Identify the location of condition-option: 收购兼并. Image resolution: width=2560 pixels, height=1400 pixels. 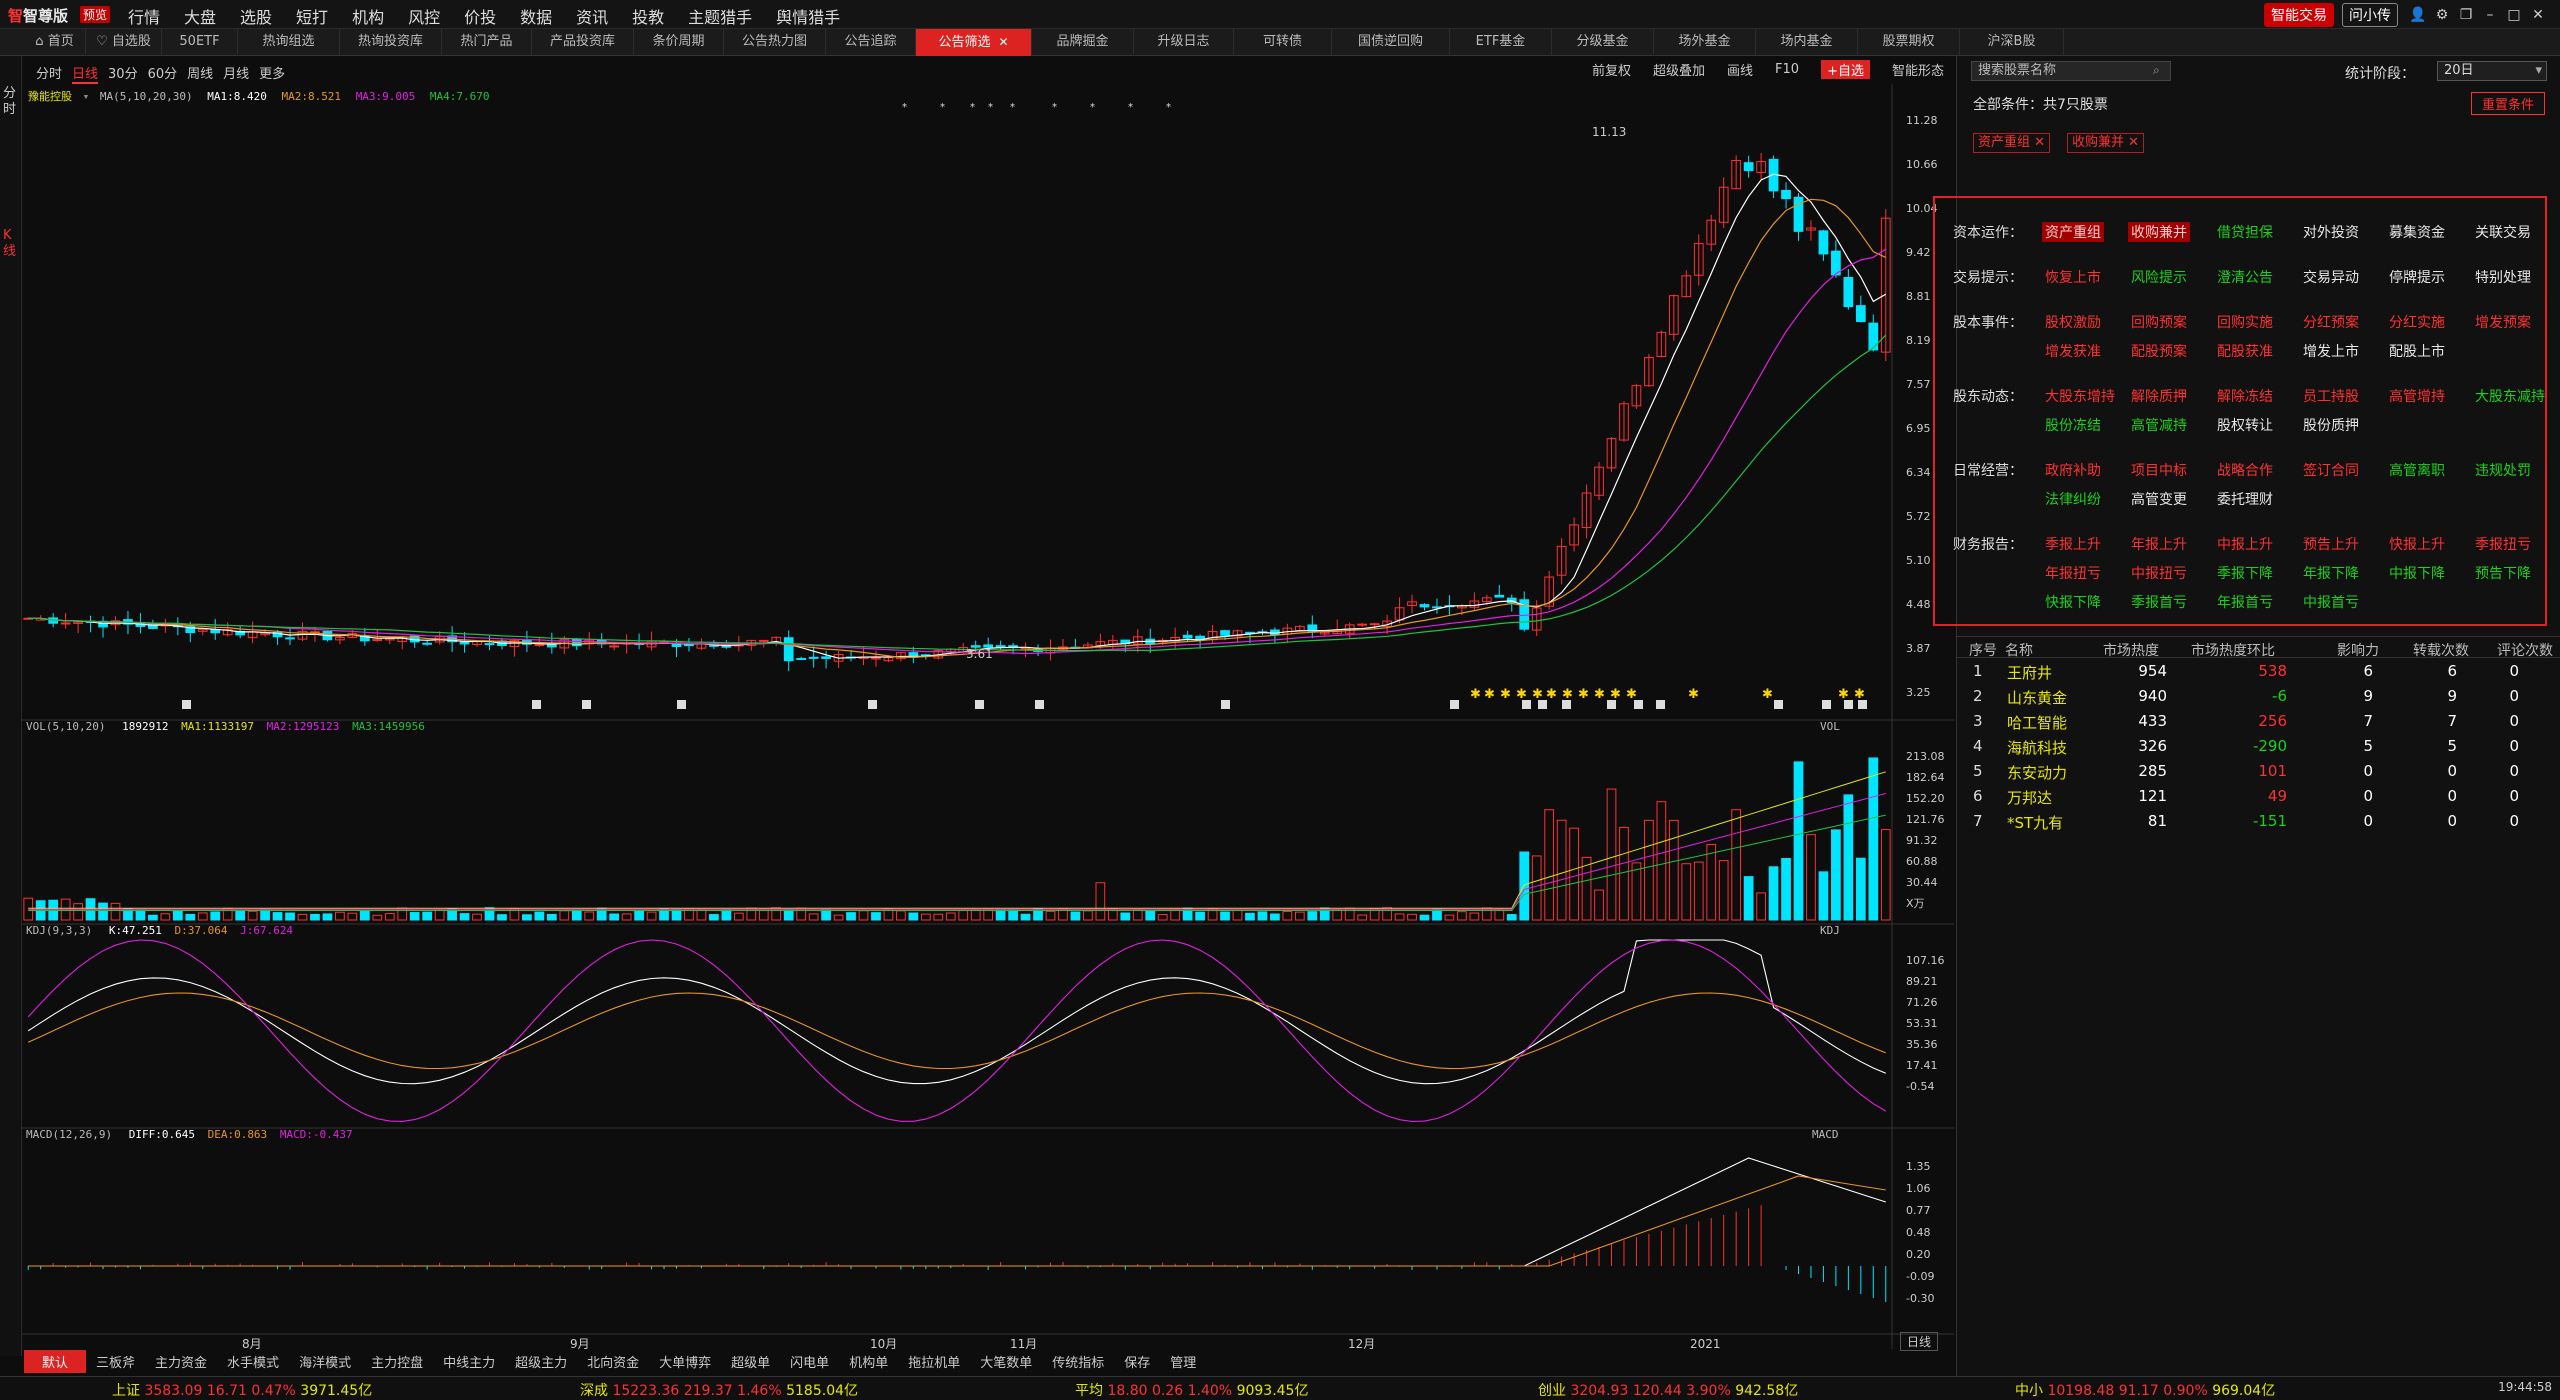
(2159, 232).